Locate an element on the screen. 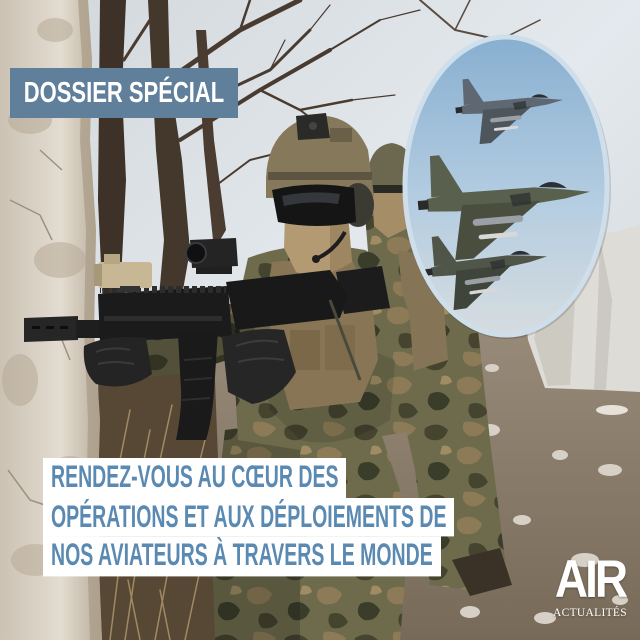  air-actualites-logo: AIR ACTUALITÉS is located at coordinates (590, 586).